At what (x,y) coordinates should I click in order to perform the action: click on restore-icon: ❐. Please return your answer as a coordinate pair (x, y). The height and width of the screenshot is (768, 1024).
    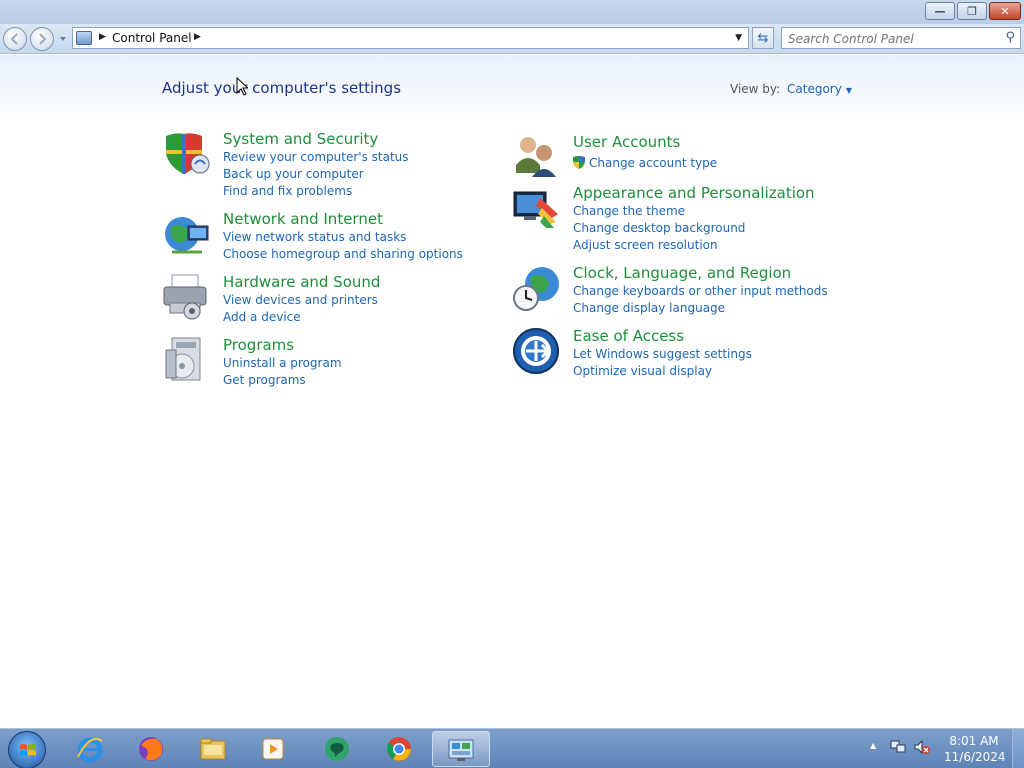
    Looking at the image, I should click on (972, 11).